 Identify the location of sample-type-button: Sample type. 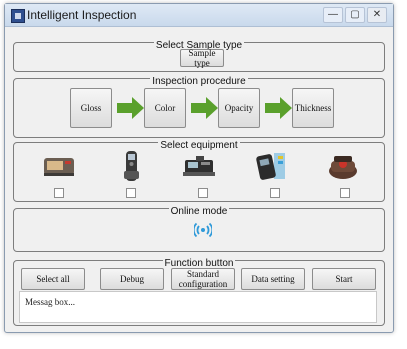
(202, 58).